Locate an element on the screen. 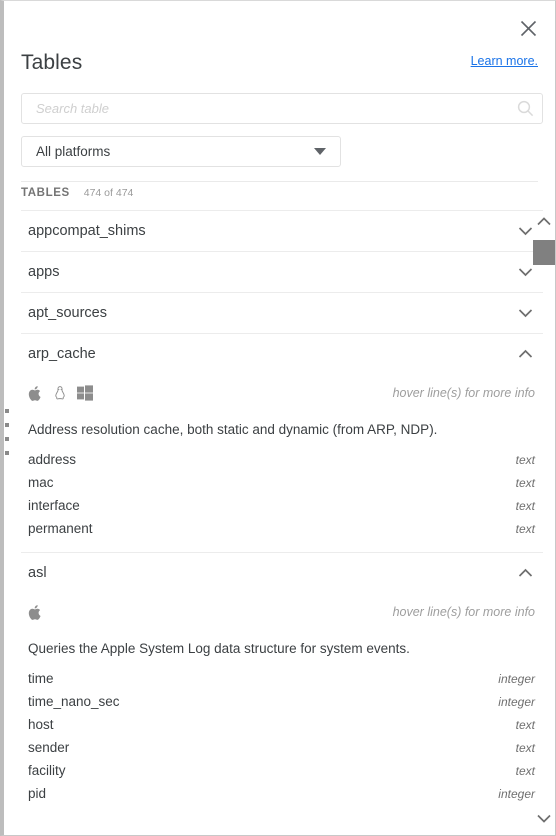 This screenshot has width=556, height=836. column-name: address is located at coordinates (52, 460).